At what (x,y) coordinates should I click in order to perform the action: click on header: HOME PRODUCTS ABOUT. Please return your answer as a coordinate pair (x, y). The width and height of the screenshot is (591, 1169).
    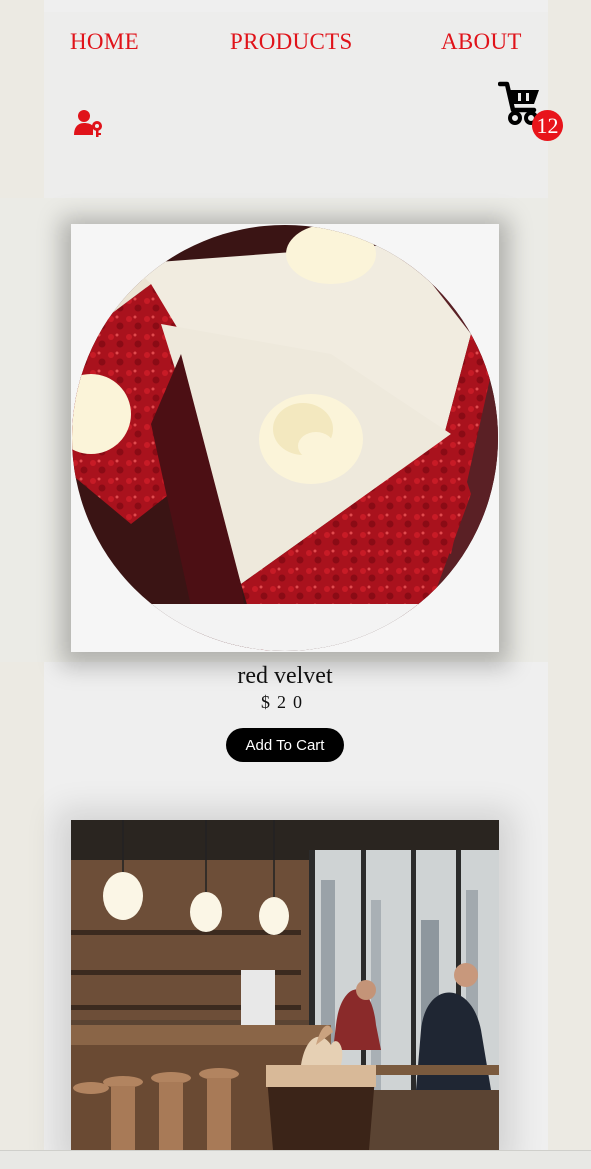
    Looking at the image, I should click on (296, 106).